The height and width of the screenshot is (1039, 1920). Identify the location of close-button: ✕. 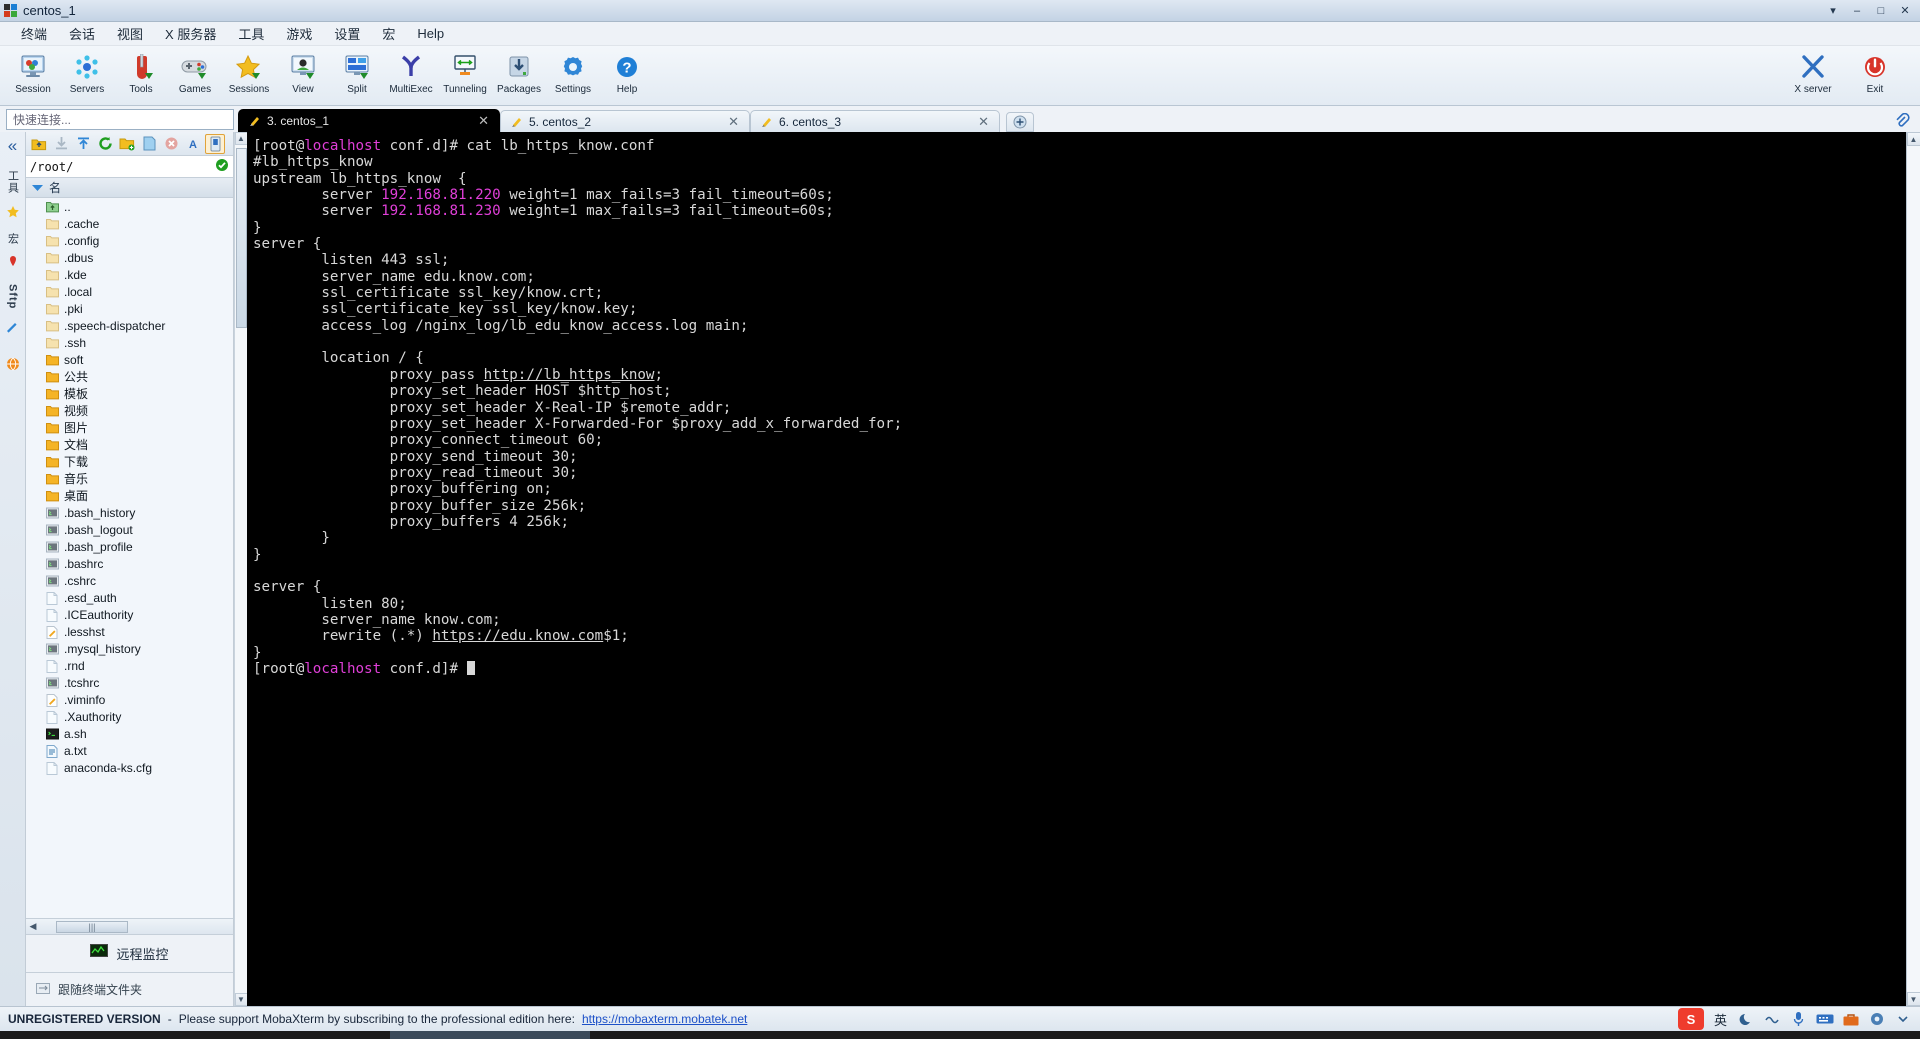
(1905, 11).